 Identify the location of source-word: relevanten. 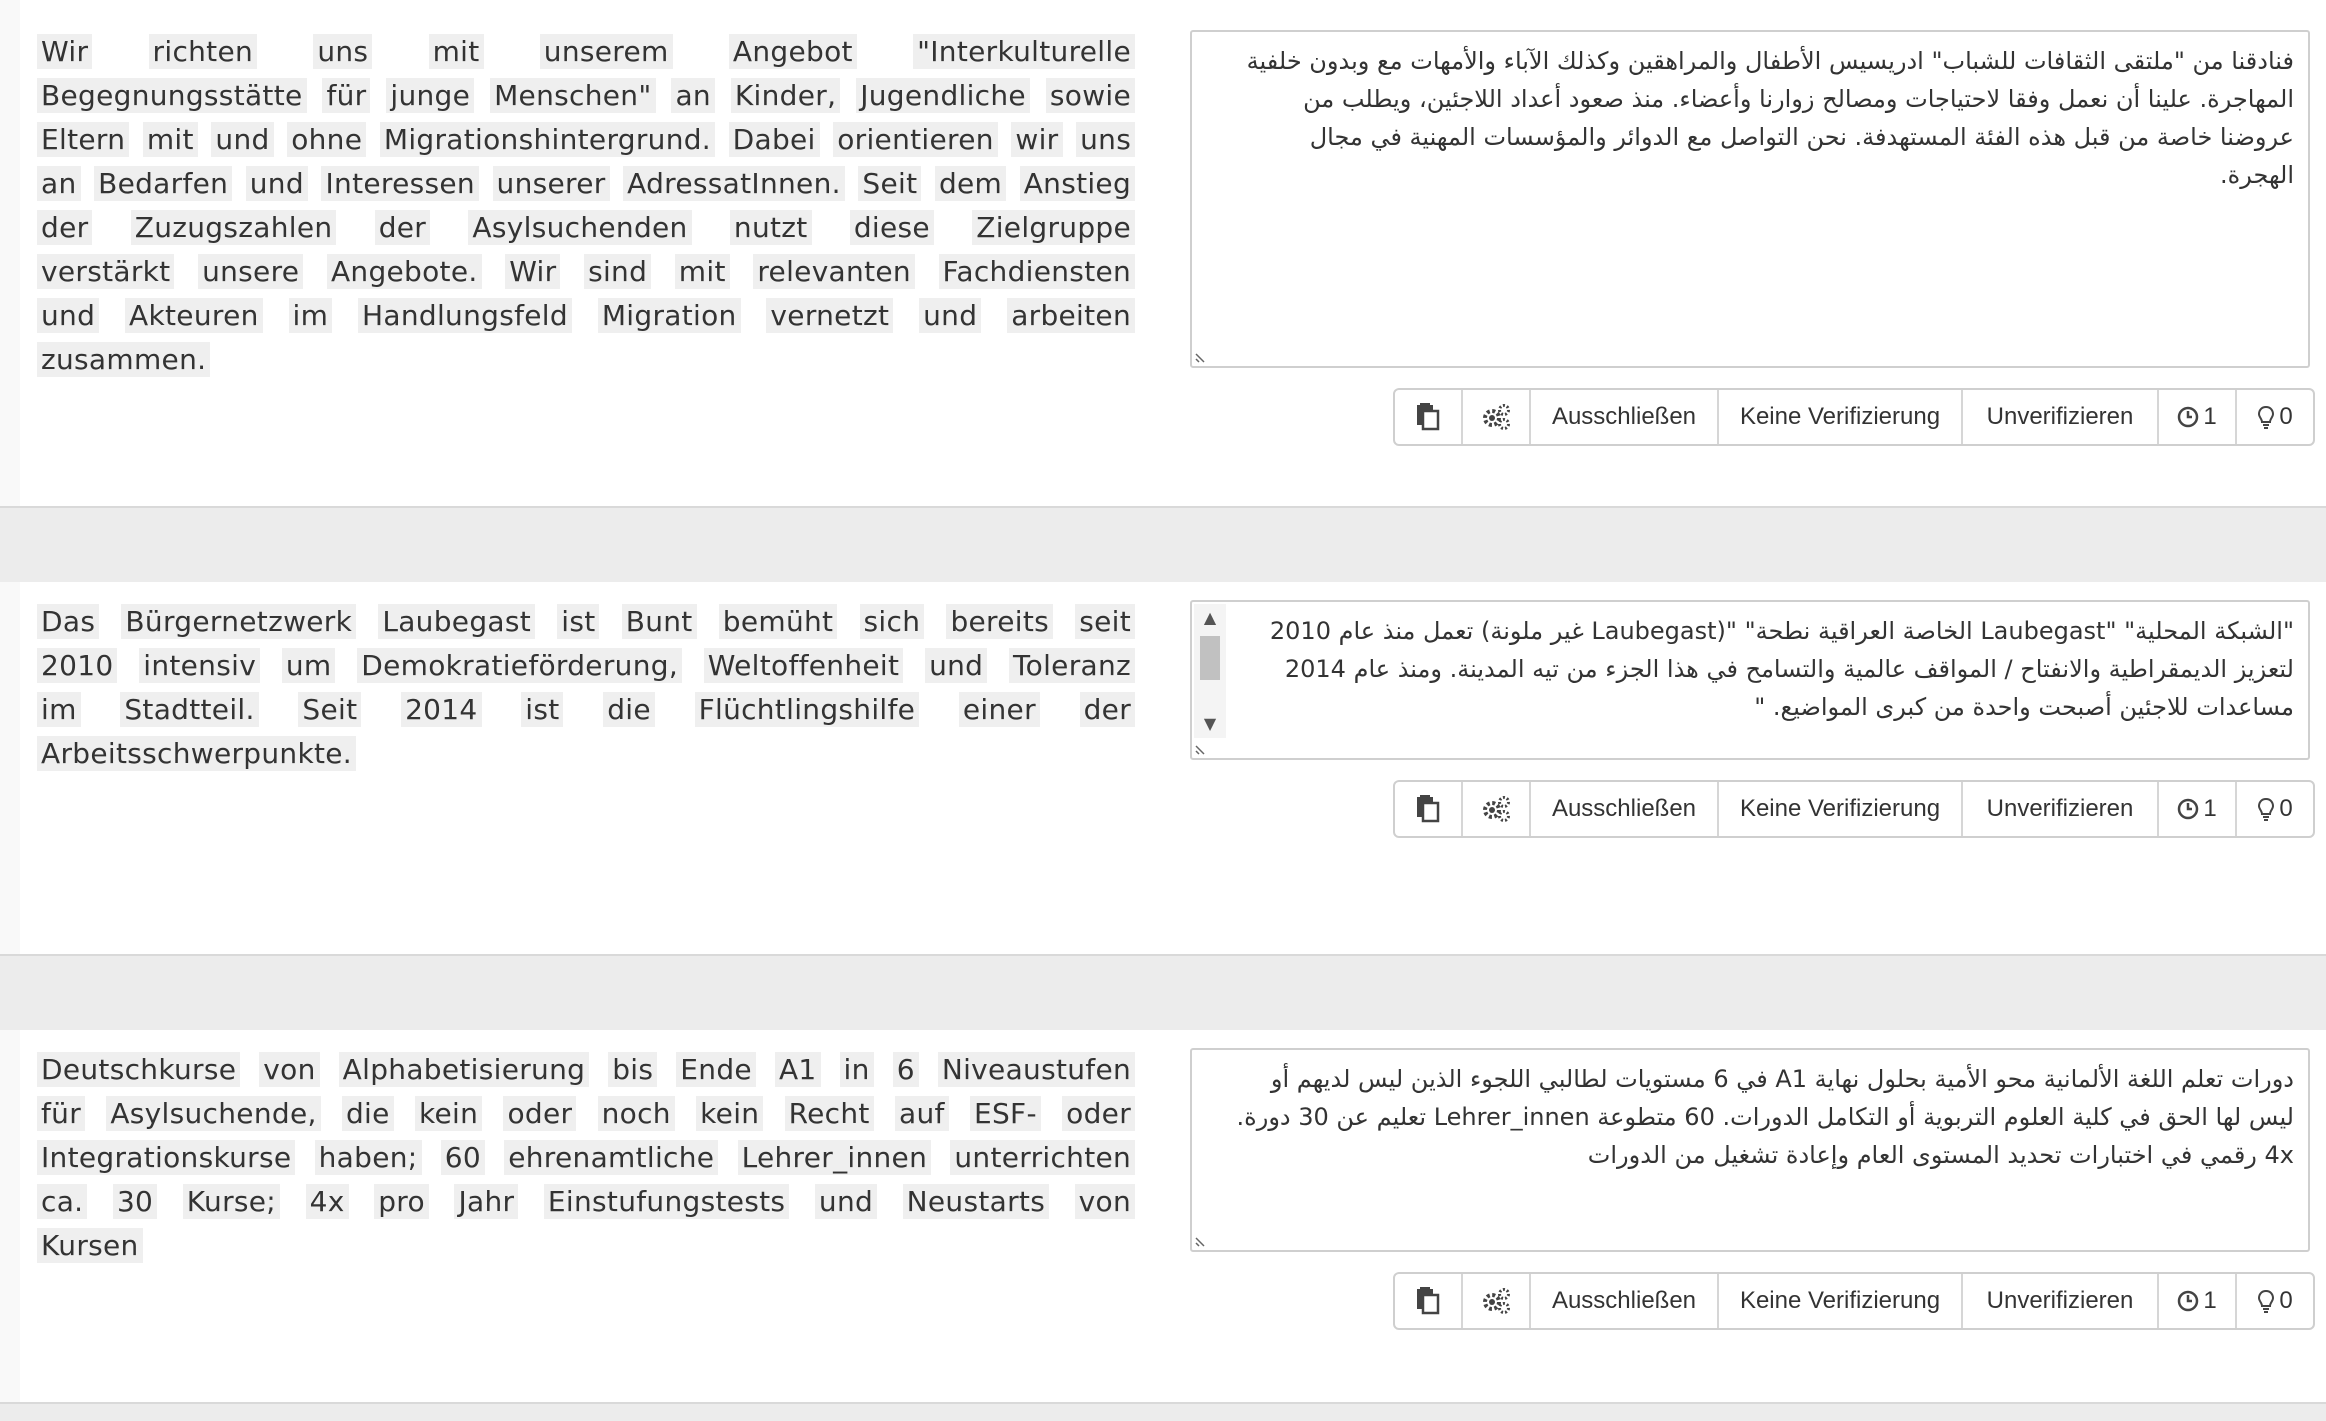
(834, 271).